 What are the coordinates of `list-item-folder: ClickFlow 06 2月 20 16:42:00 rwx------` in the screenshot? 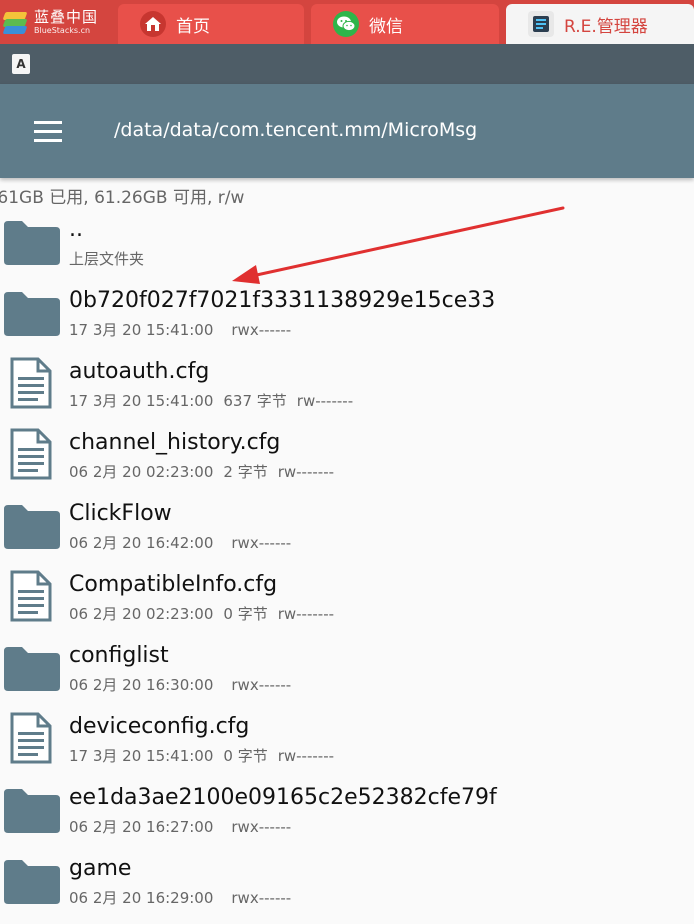 It's located at (347, 524).